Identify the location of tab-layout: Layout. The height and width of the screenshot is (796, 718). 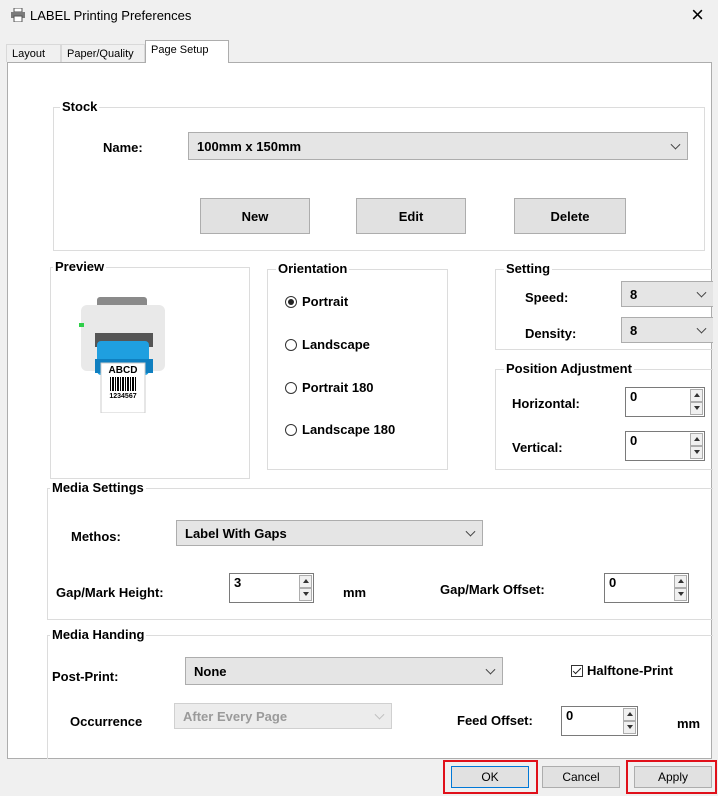
(33, 53).